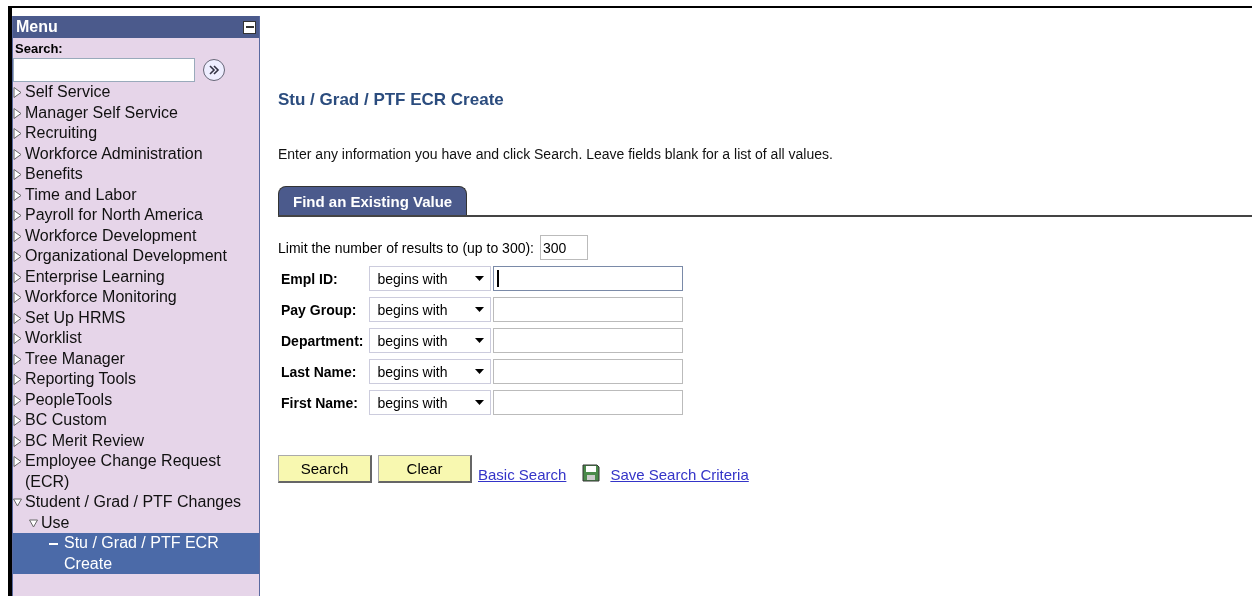  What do you see at coordinates (136, 153) in the screenshot?
I see `menu-item: Workforce Administration` at bounding box center [136, 153].